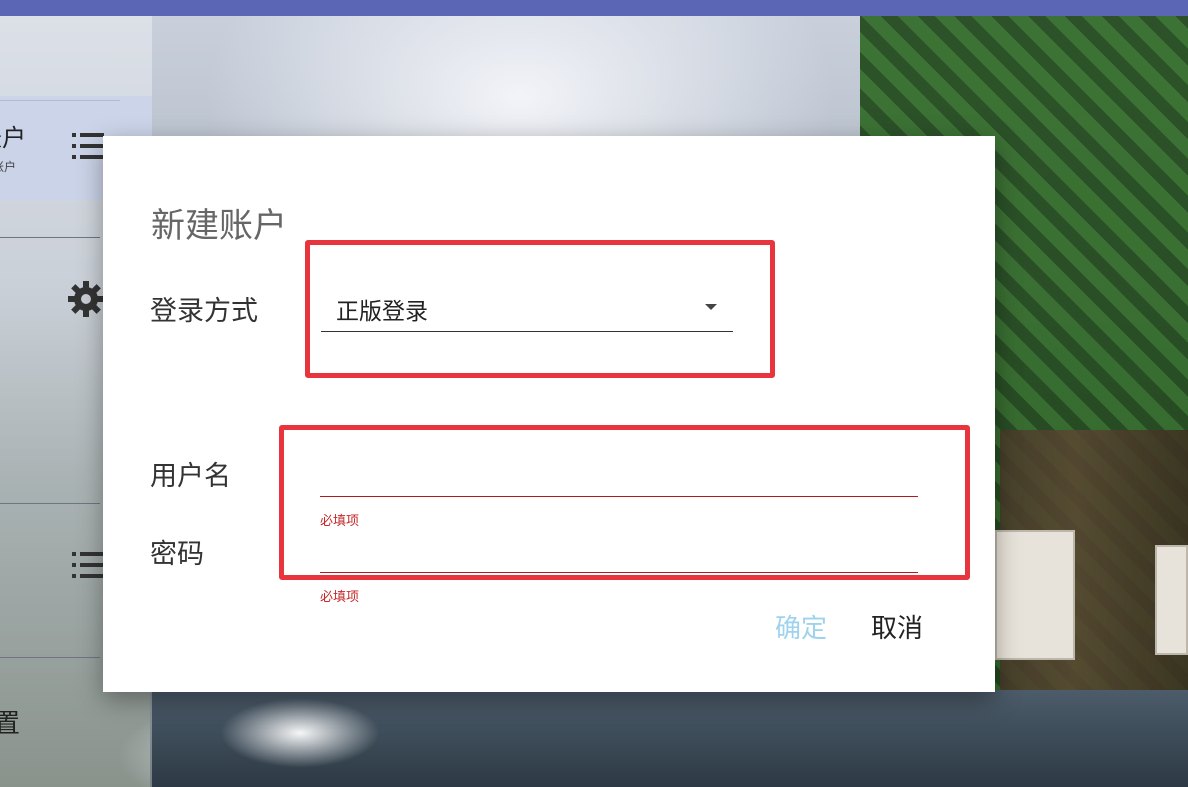 The image size is (1188, 787). Describe the element at coordinates (204, 311) in the screenshot. I see `login-method-label: 登录方式` at that location.